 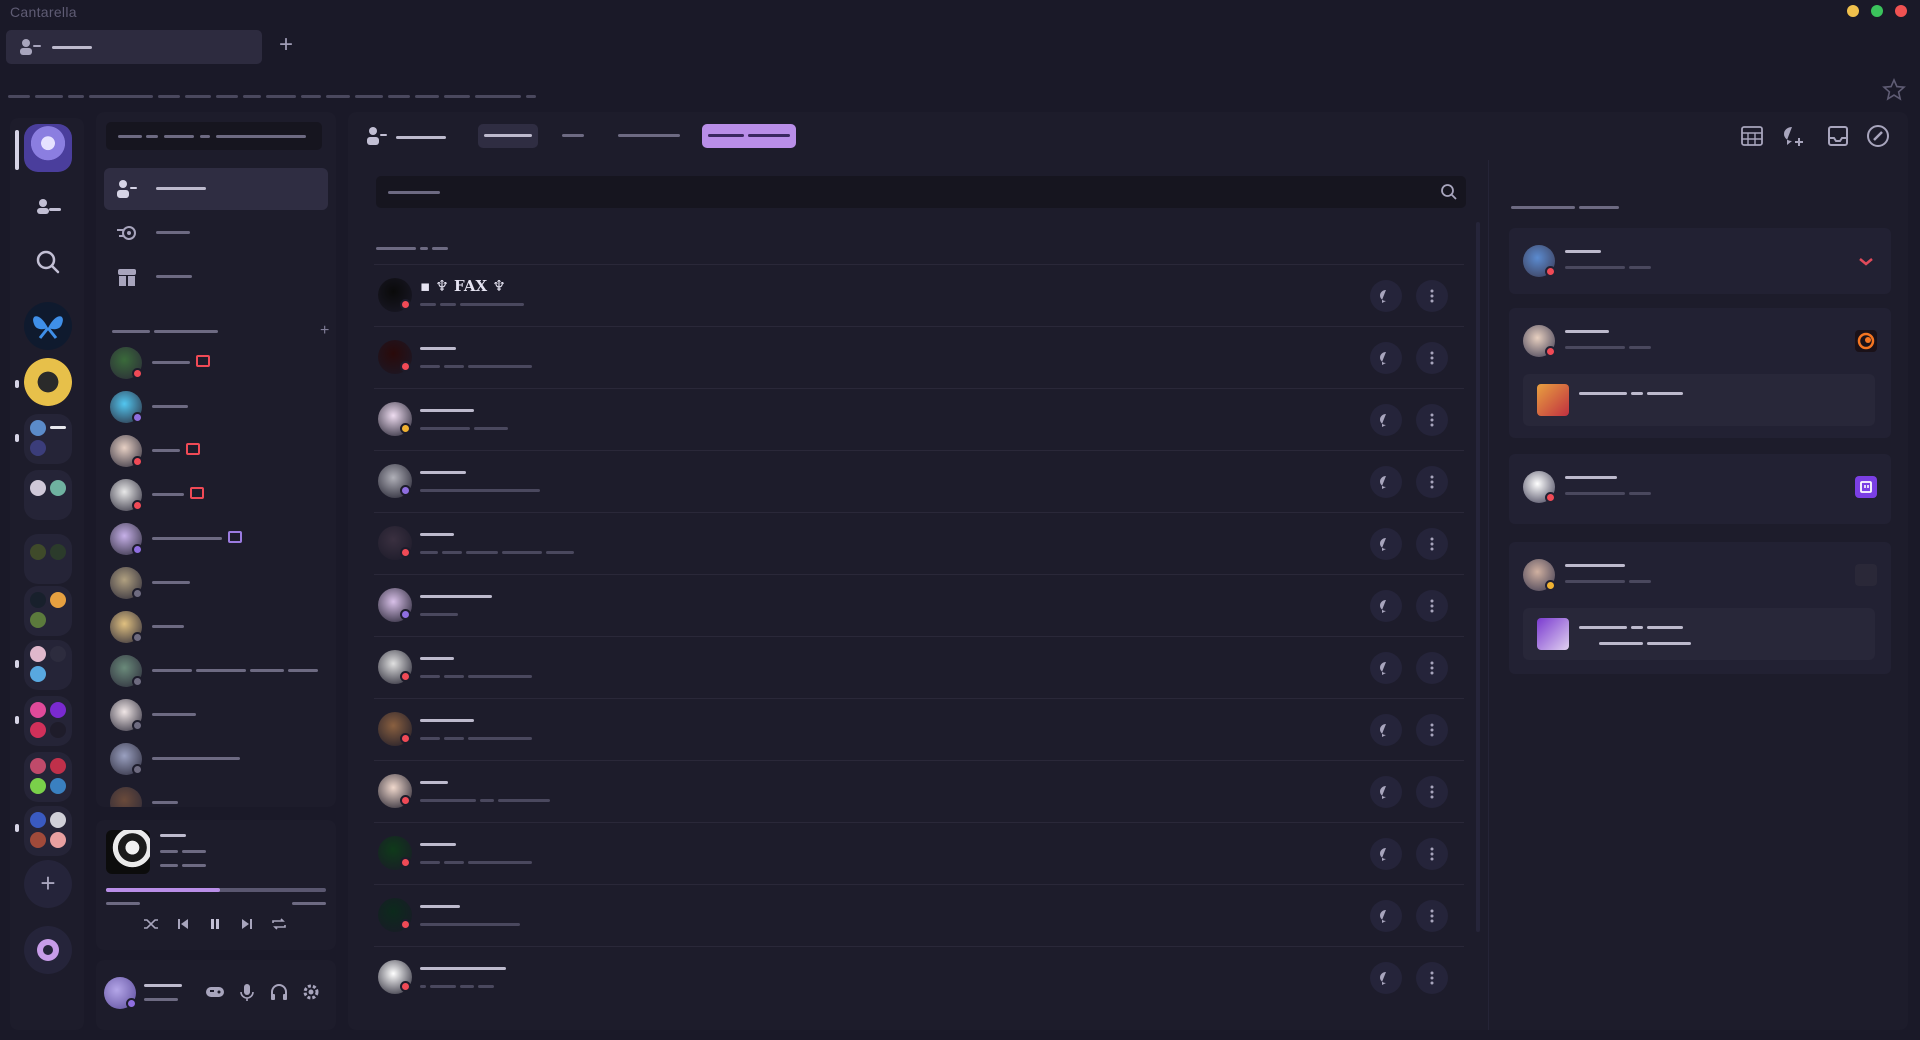 I want to click on next-icon, so click(x=247, y=924).